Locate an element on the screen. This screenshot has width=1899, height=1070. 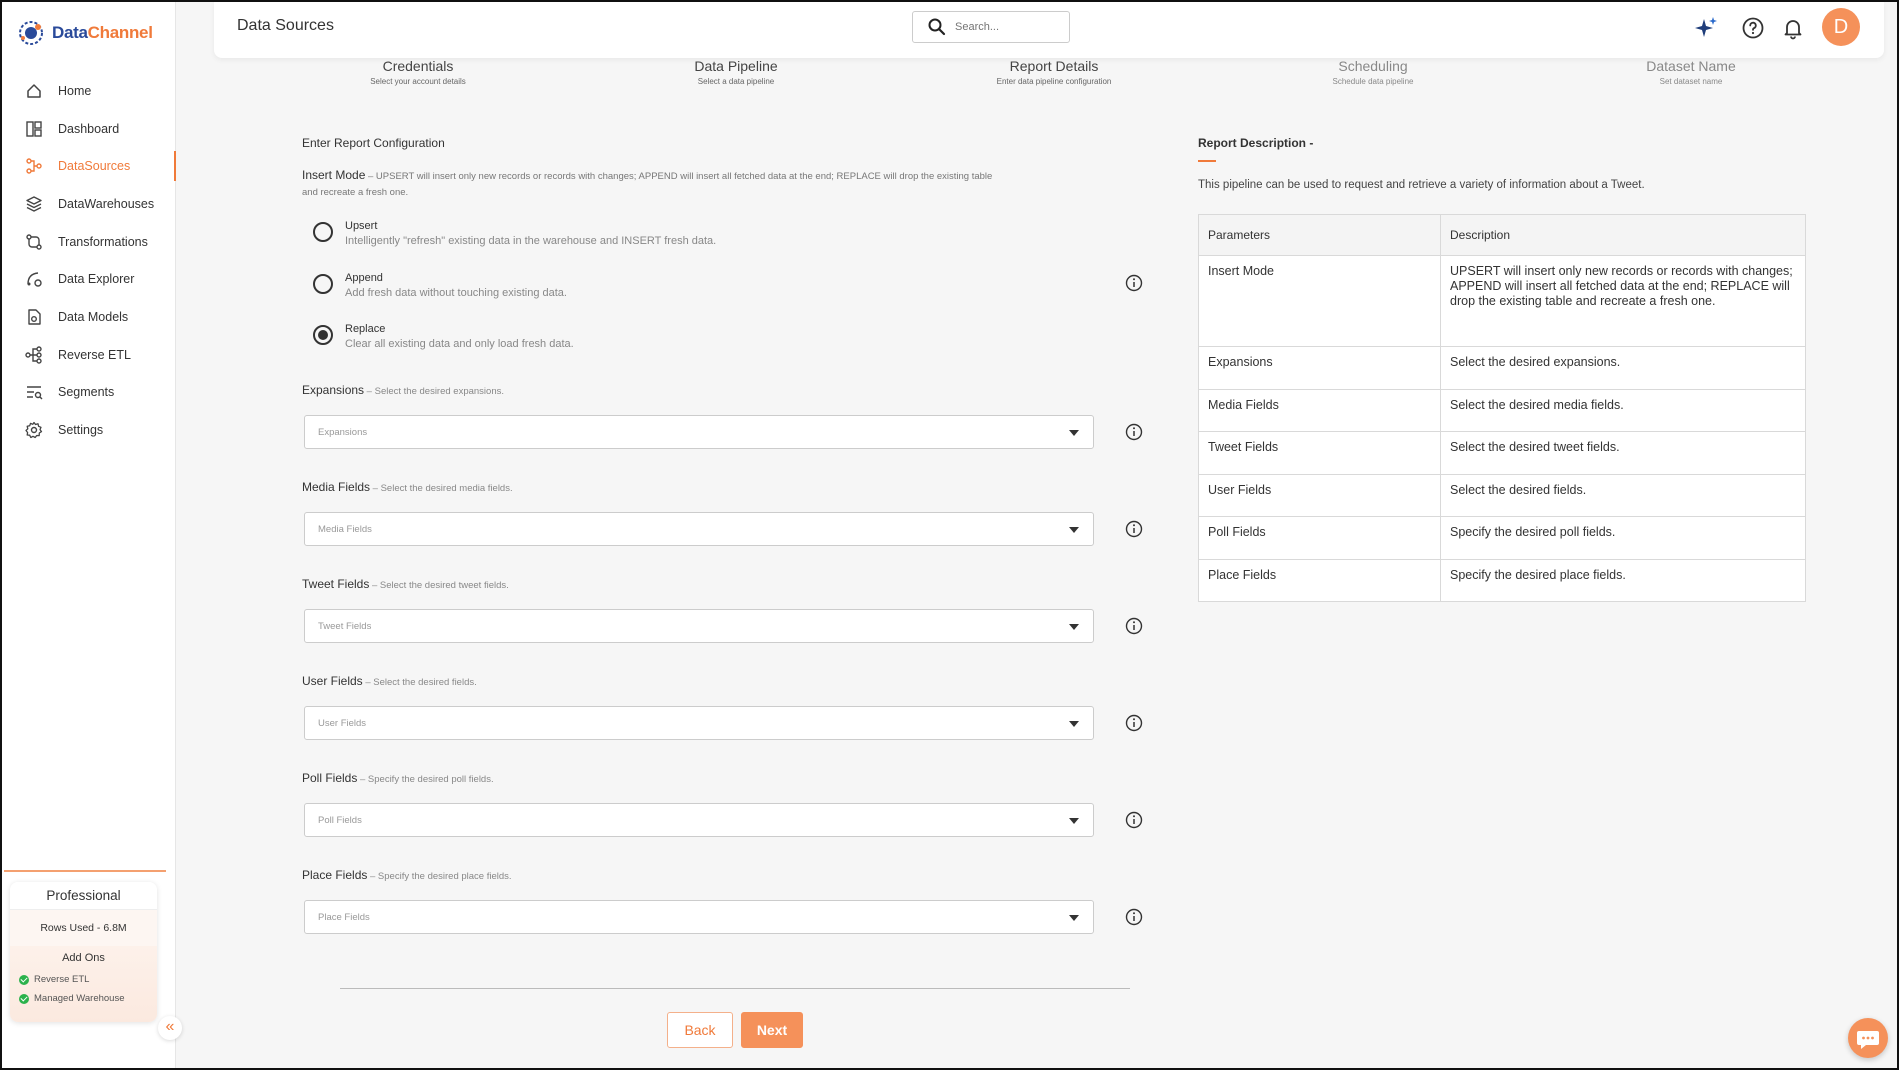
sidebar-item-datawarehouses: DataWarehouses is located at coordinates (89, 204).